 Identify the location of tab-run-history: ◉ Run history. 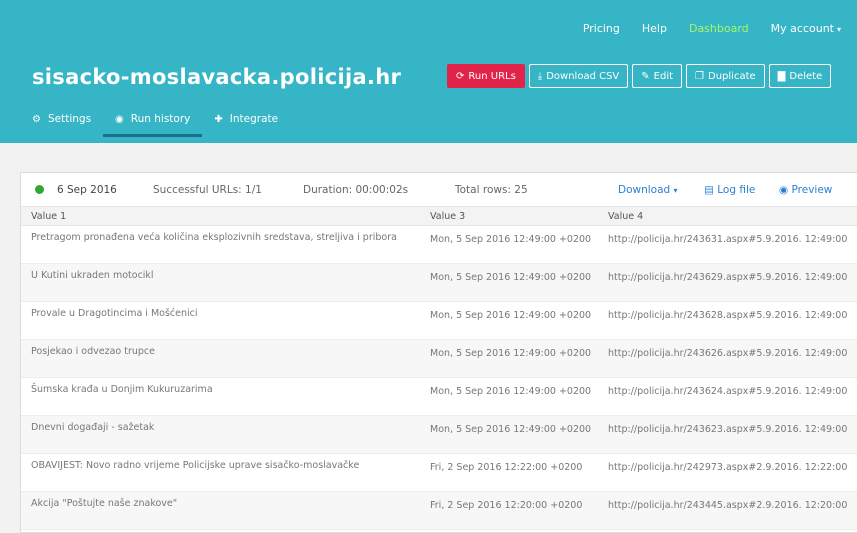
(152, 125).